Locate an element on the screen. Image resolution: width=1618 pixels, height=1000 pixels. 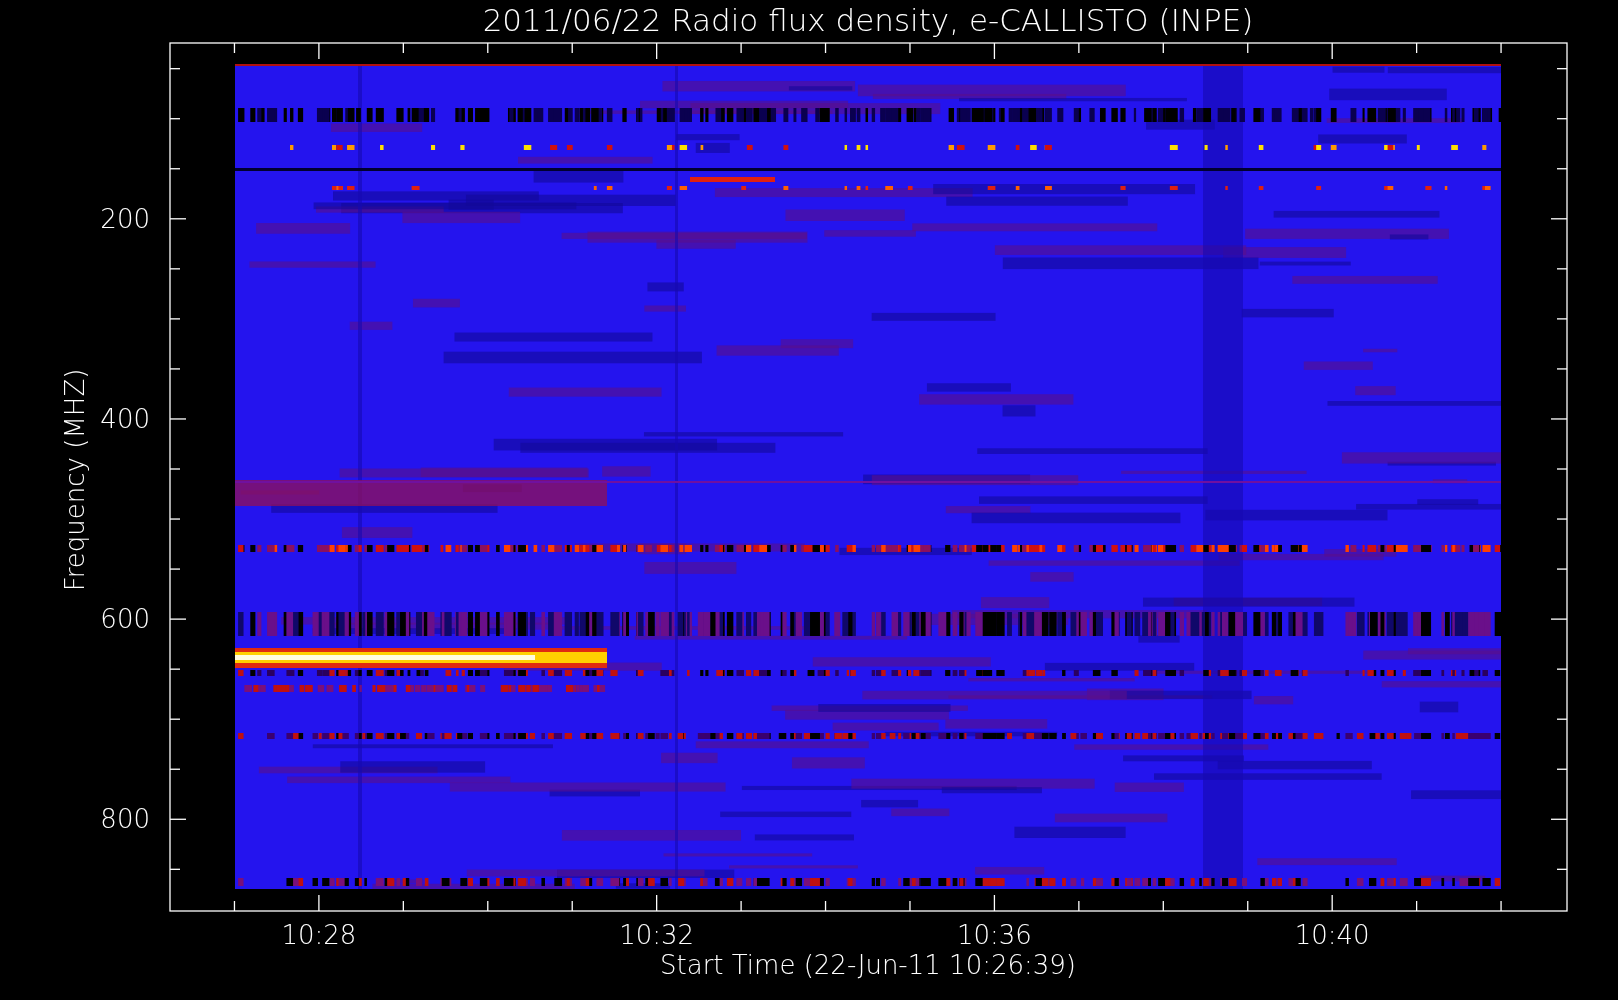
tick-label: 10:32 is located at coordinates (657, 935).